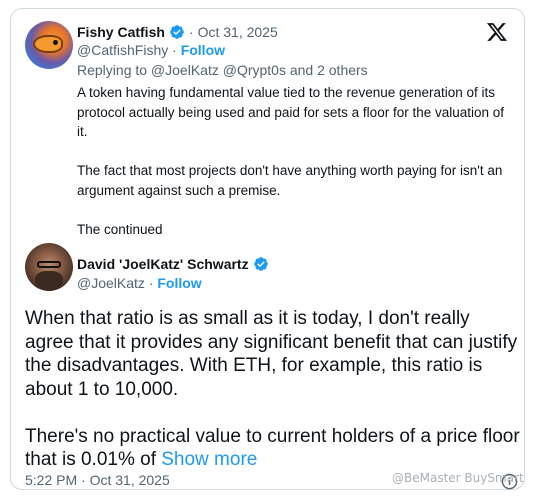 The height and width of the screenshot is (497, 535). Describe the element at coordinates (111, 283) in the screenshot. I see `main-handle: @JoelKatz` at that location.